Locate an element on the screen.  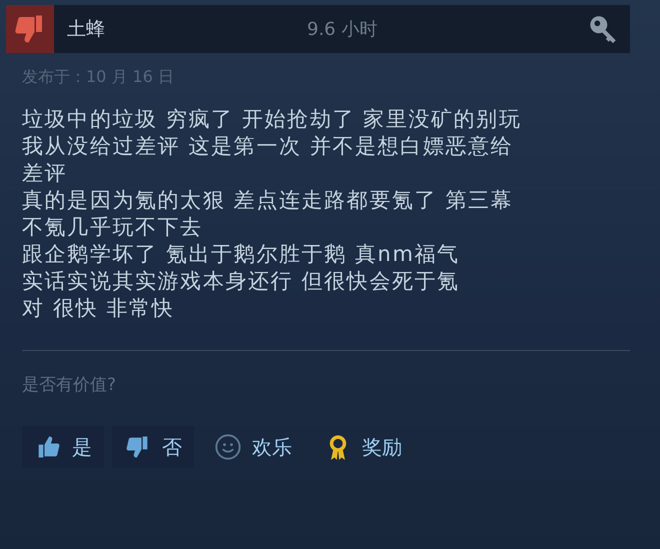
review-text-line: 垃圾中的垃圾 穷疯了 开始抢劫了 家里没矿的别玩 is located at coordinates (272, 119).